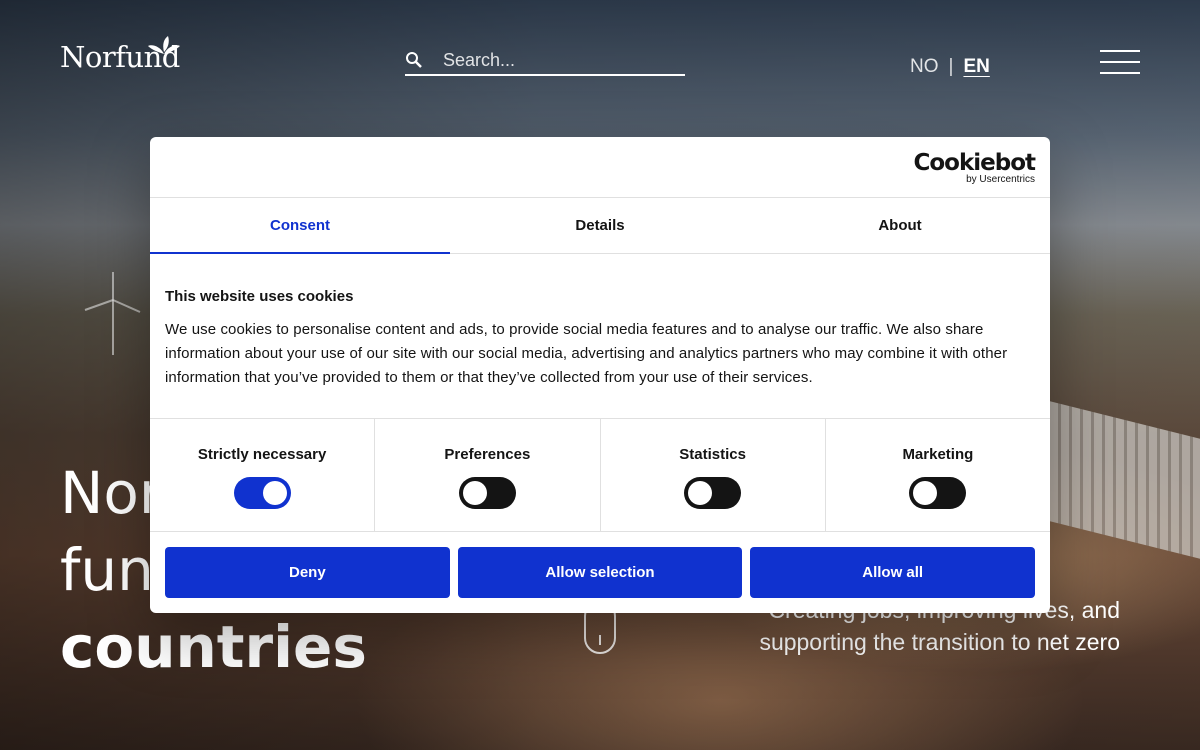 Image resolution: width=1200 pixels, height=750 pixels. What do you see at coordinates (974, 163) in the screenshot?
I see `cookiebot-brand: Cookiebot` at bounding box center [974, 163].